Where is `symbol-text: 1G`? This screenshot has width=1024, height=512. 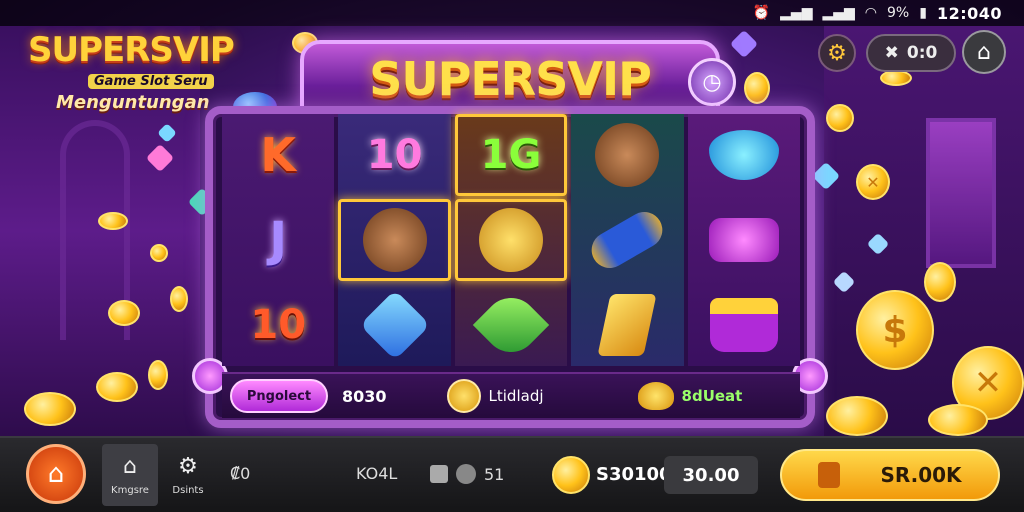
symbol-text: 1G is located at coordinates (511, 155).